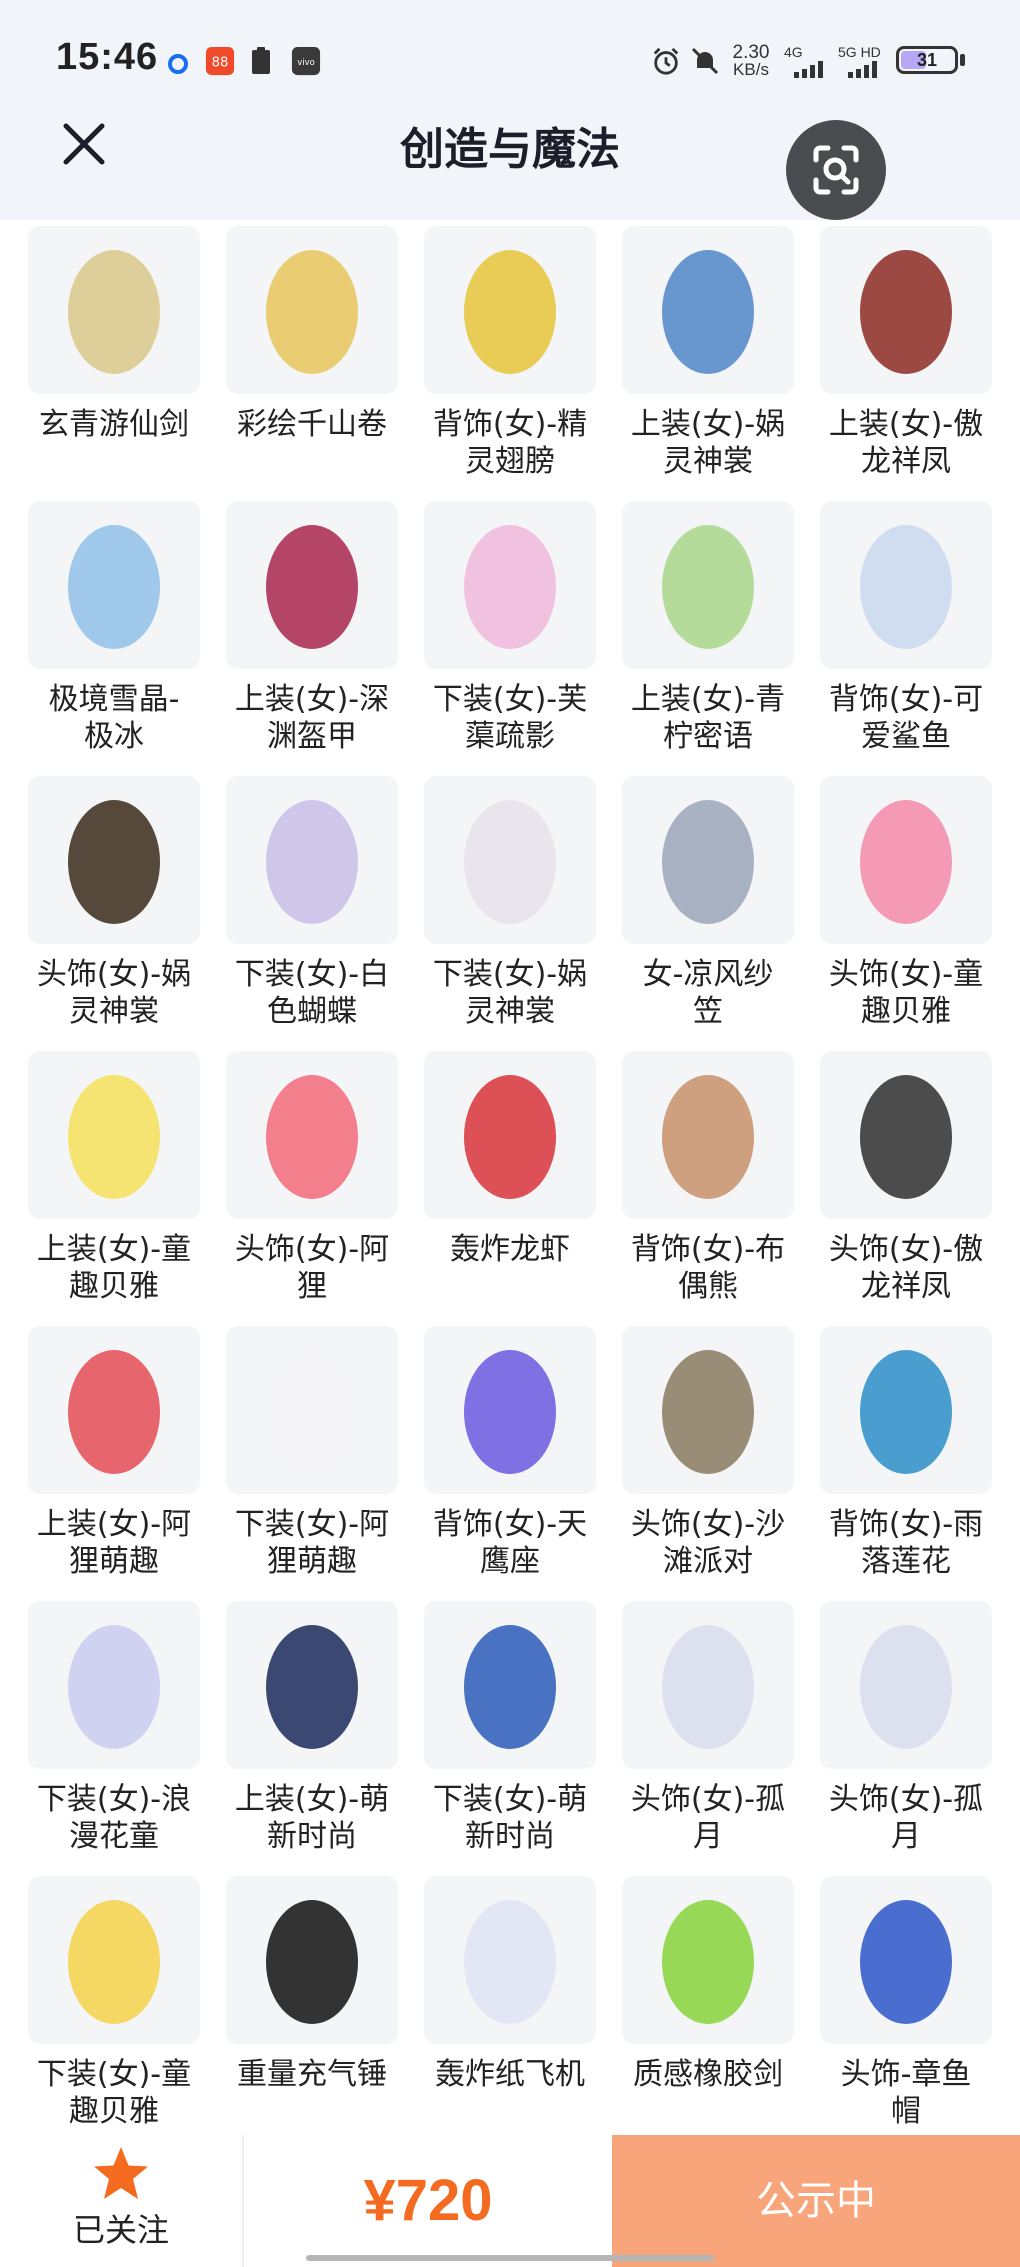 This screenshot has height=2267, width=1020. What do you see at coordinates (510, 1836) in the screenshot?
I see `item-label-line: 新时尚` at bounding box center [510, 1836].